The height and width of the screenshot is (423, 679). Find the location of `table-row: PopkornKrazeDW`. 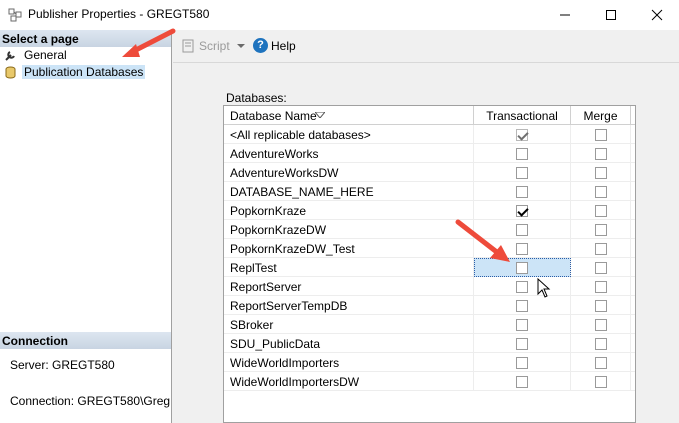

table-row: PopkornKrazeDW is located at coordinates (429, 229).